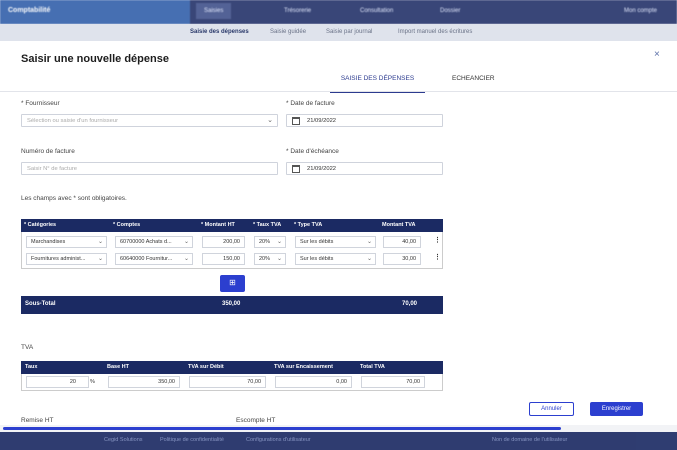 The width and height of the screenshot is (677, 450). I want to click on tva-base-input: 350,00, so click(144, 382).